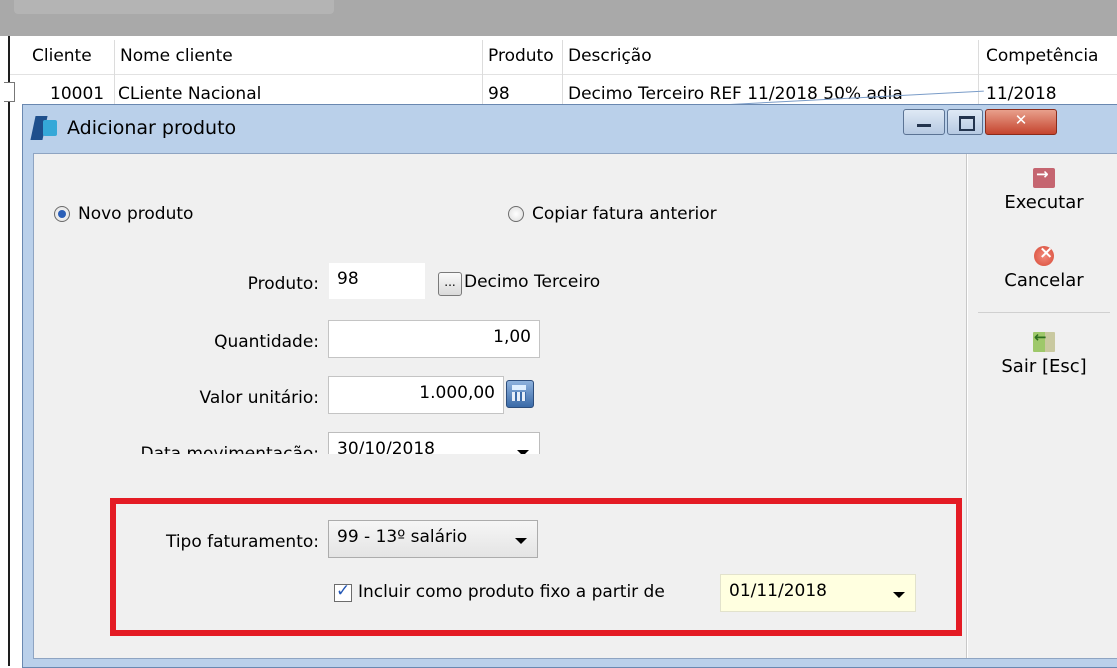 The image size is (1117, 668). I want to click on calculator-icon, so click(519, 387).